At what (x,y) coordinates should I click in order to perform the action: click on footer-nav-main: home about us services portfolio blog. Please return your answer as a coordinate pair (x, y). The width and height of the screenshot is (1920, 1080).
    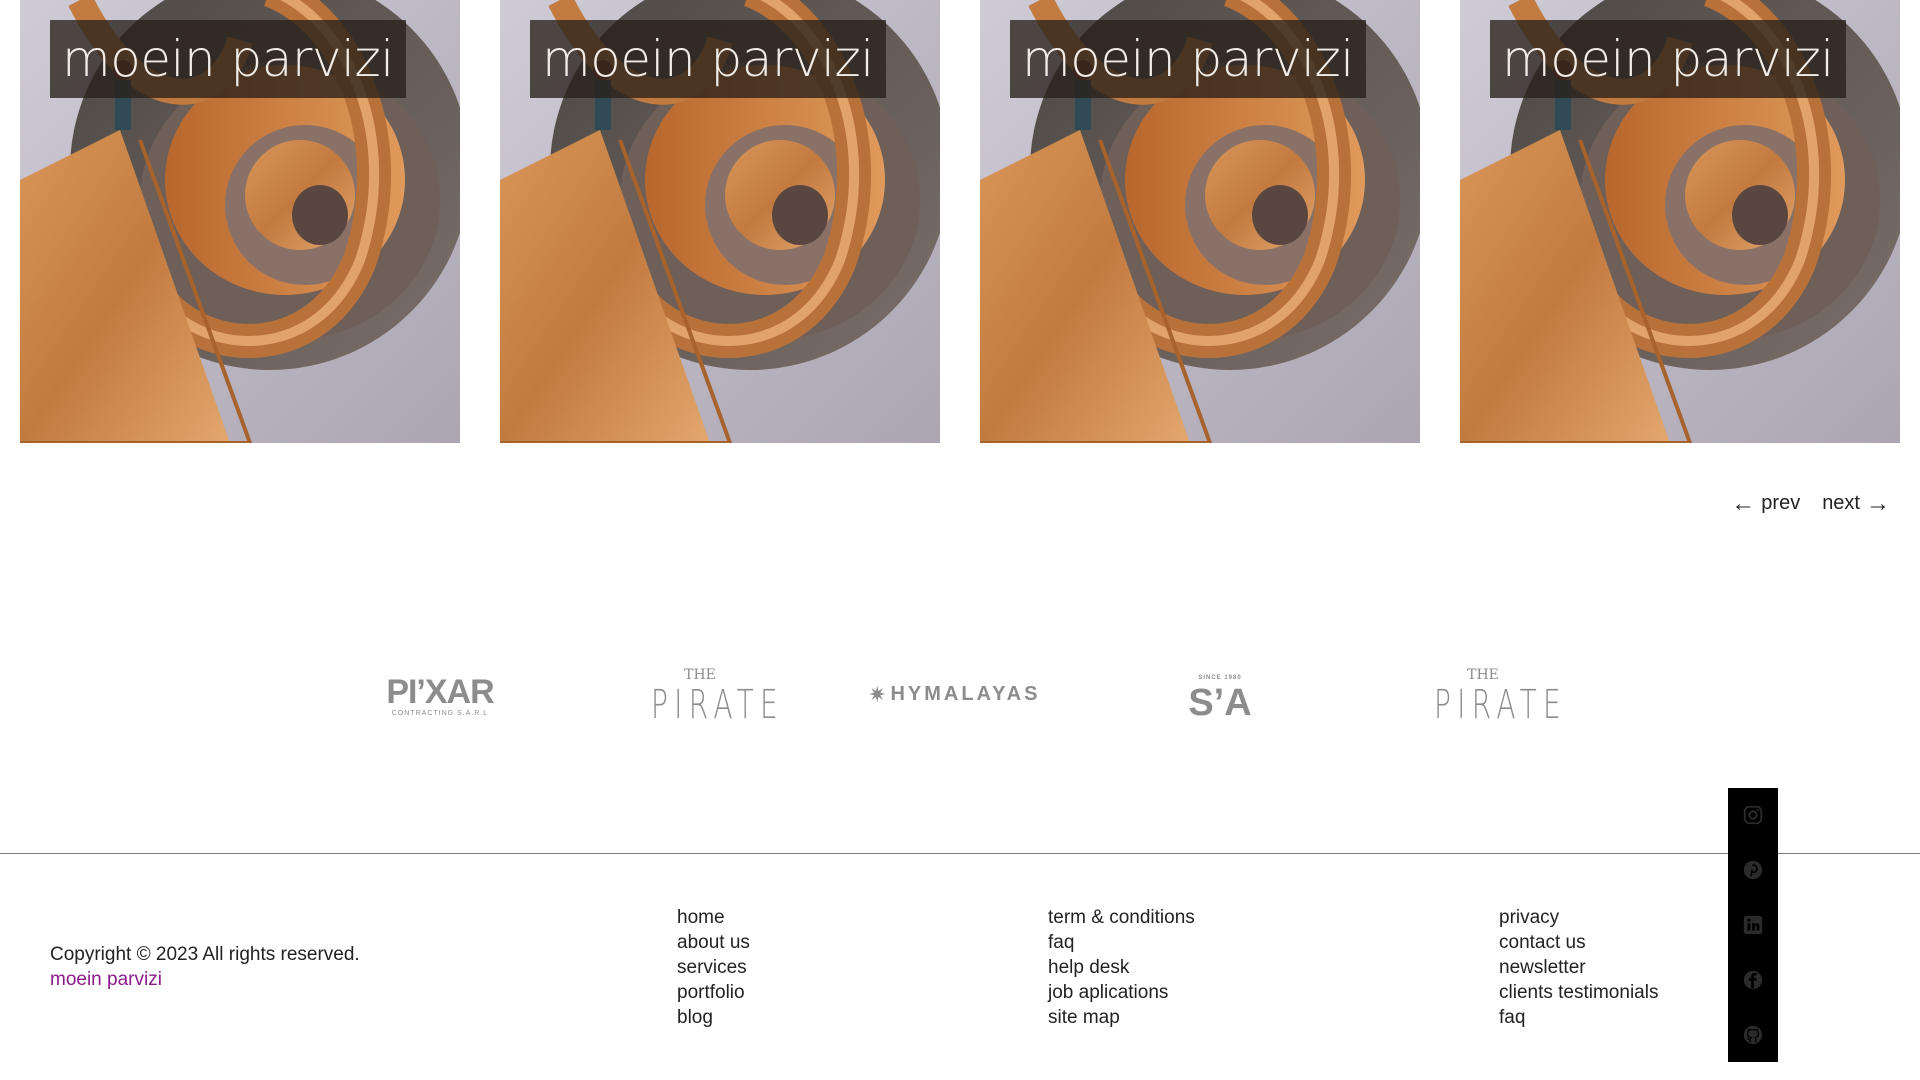
    Looking at the image, I should click on (713, 967).